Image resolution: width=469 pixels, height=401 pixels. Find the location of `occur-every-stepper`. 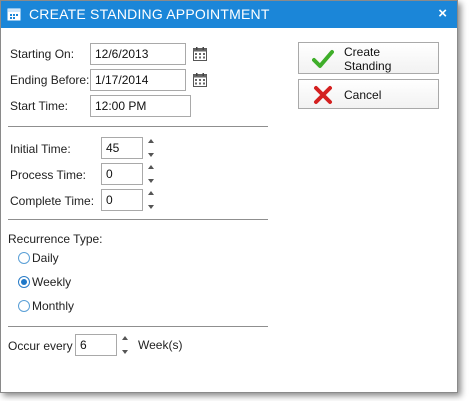

occur-every-stepper is located at coordinates (126, 345).